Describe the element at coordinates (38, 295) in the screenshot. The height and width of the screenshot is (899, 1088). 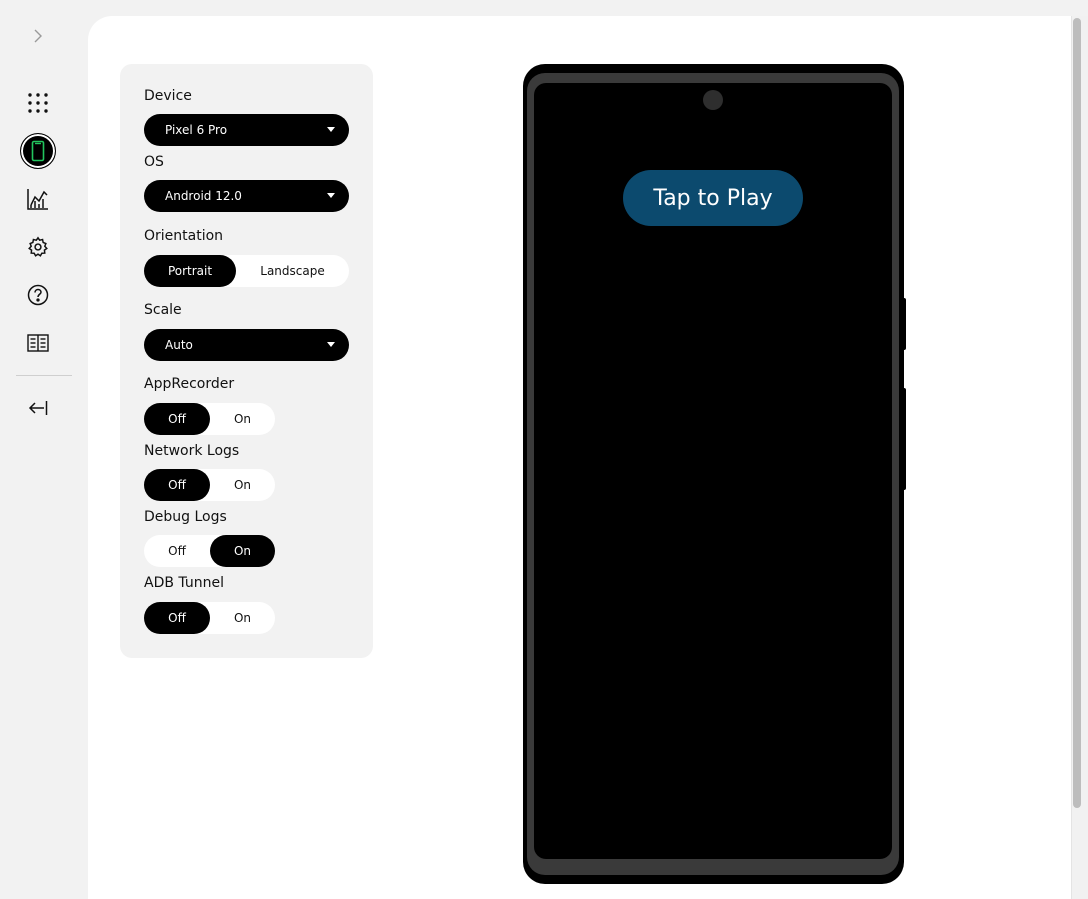
I see `help-icon` at that location.